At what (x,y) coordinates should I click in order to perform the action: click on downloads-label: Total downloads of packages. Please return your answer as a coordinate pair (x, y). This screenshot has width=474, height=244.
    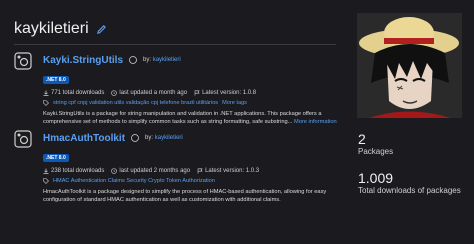
    Looking at the image, I should click on (409, 190).